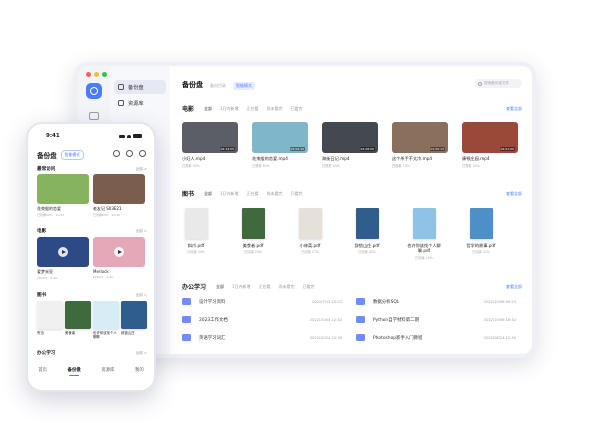 The width and height of the screenshot is (600, 423). I want to click on book-progress: 已阅读 22%, so click(424, 257).